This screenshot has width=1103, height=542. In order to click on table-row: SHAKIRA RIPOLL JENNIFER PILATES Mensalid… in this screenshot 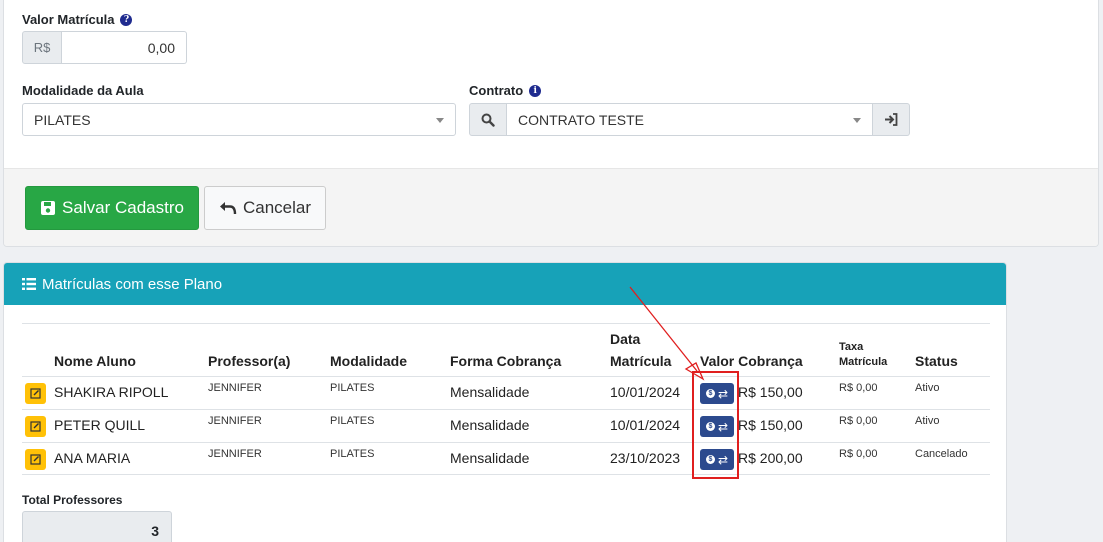, I will do `click(506, 392)`.